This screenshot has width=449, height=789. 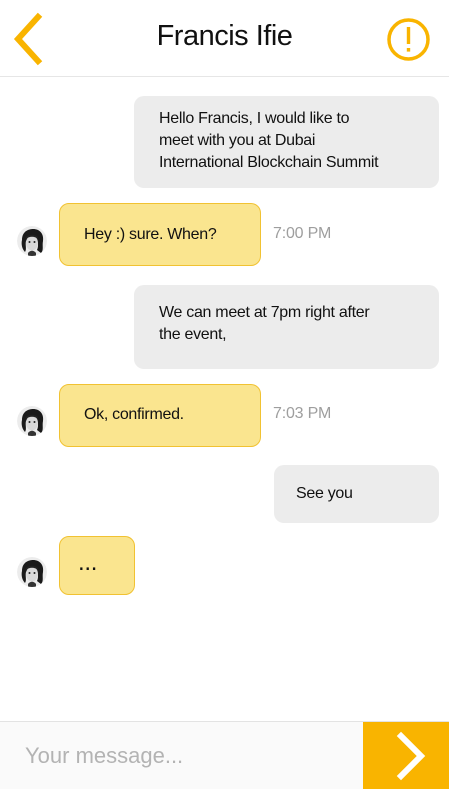 What do you see at coordinates (181, 755) in the screenshot?
I see `message-input` at bounding box center [181, 755].